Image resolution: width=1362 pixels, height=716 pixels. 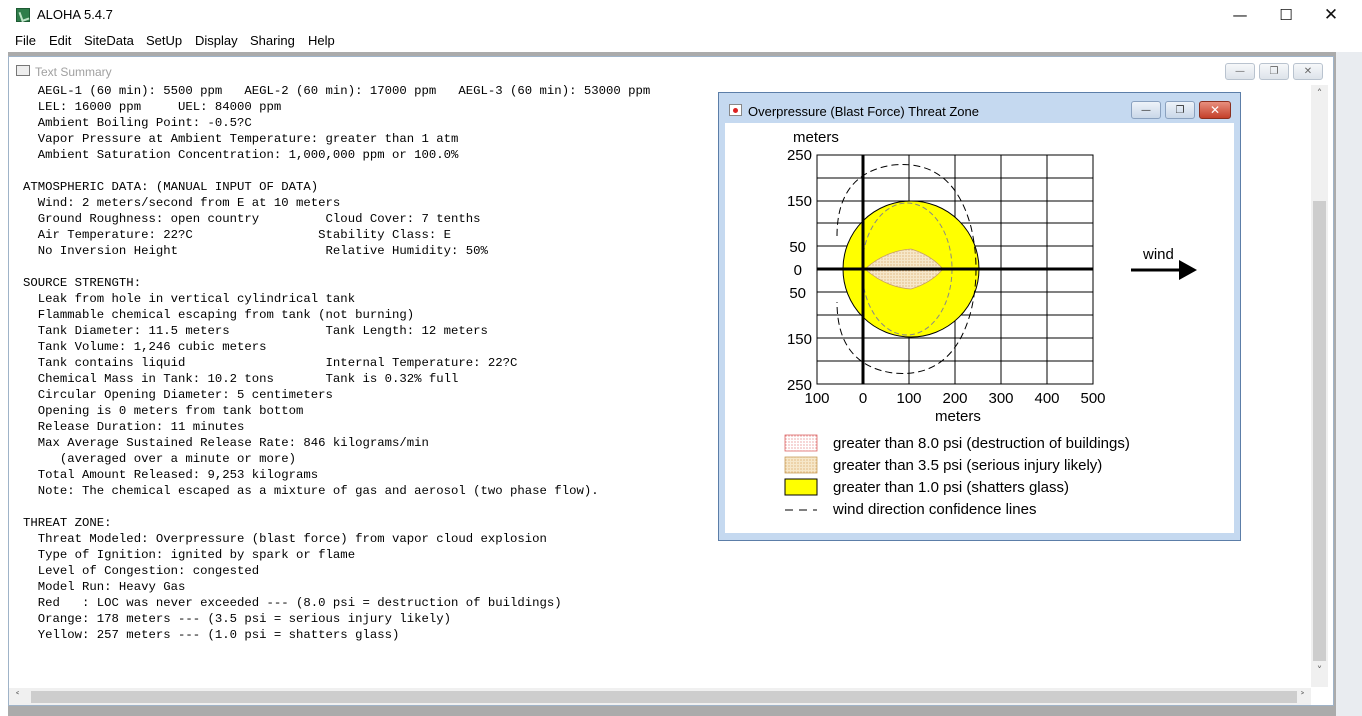 I want to click on maximize-button: ☐, so click(x=1286, y=15).